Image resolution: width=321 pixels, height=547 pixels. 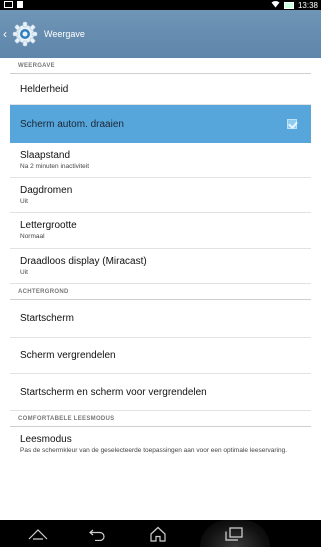 I want to click on setting-title: Helderheid, so click(x=44, y=89).